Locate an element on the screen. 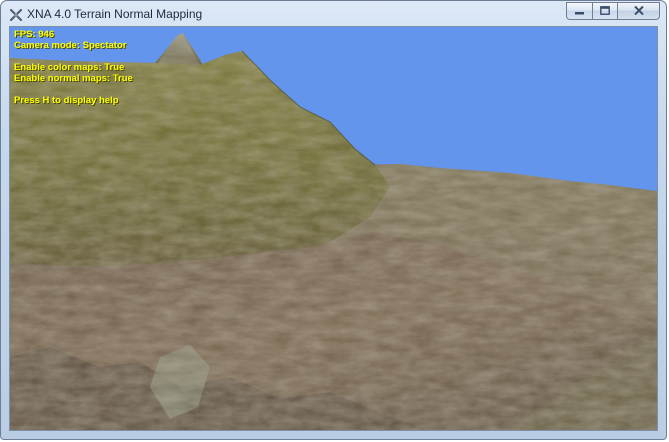 The width and height of the screenshot is (669, 442). minimize-icon is located at coordinates (579, 11).